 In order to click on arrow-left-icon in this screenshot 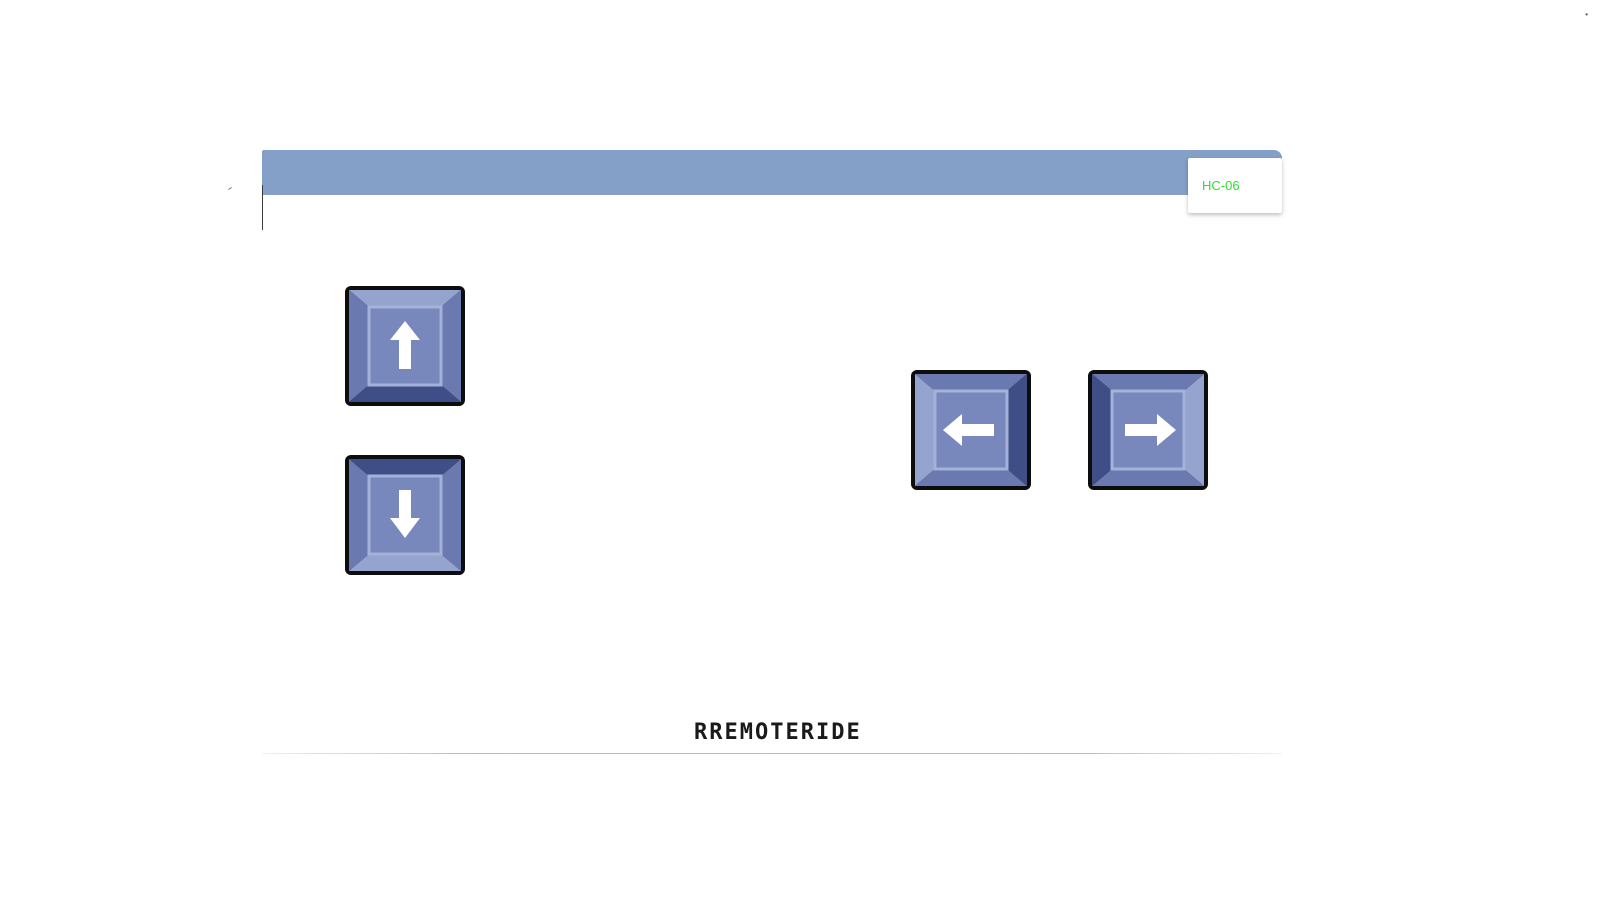, I will do `click(971, 430)`.